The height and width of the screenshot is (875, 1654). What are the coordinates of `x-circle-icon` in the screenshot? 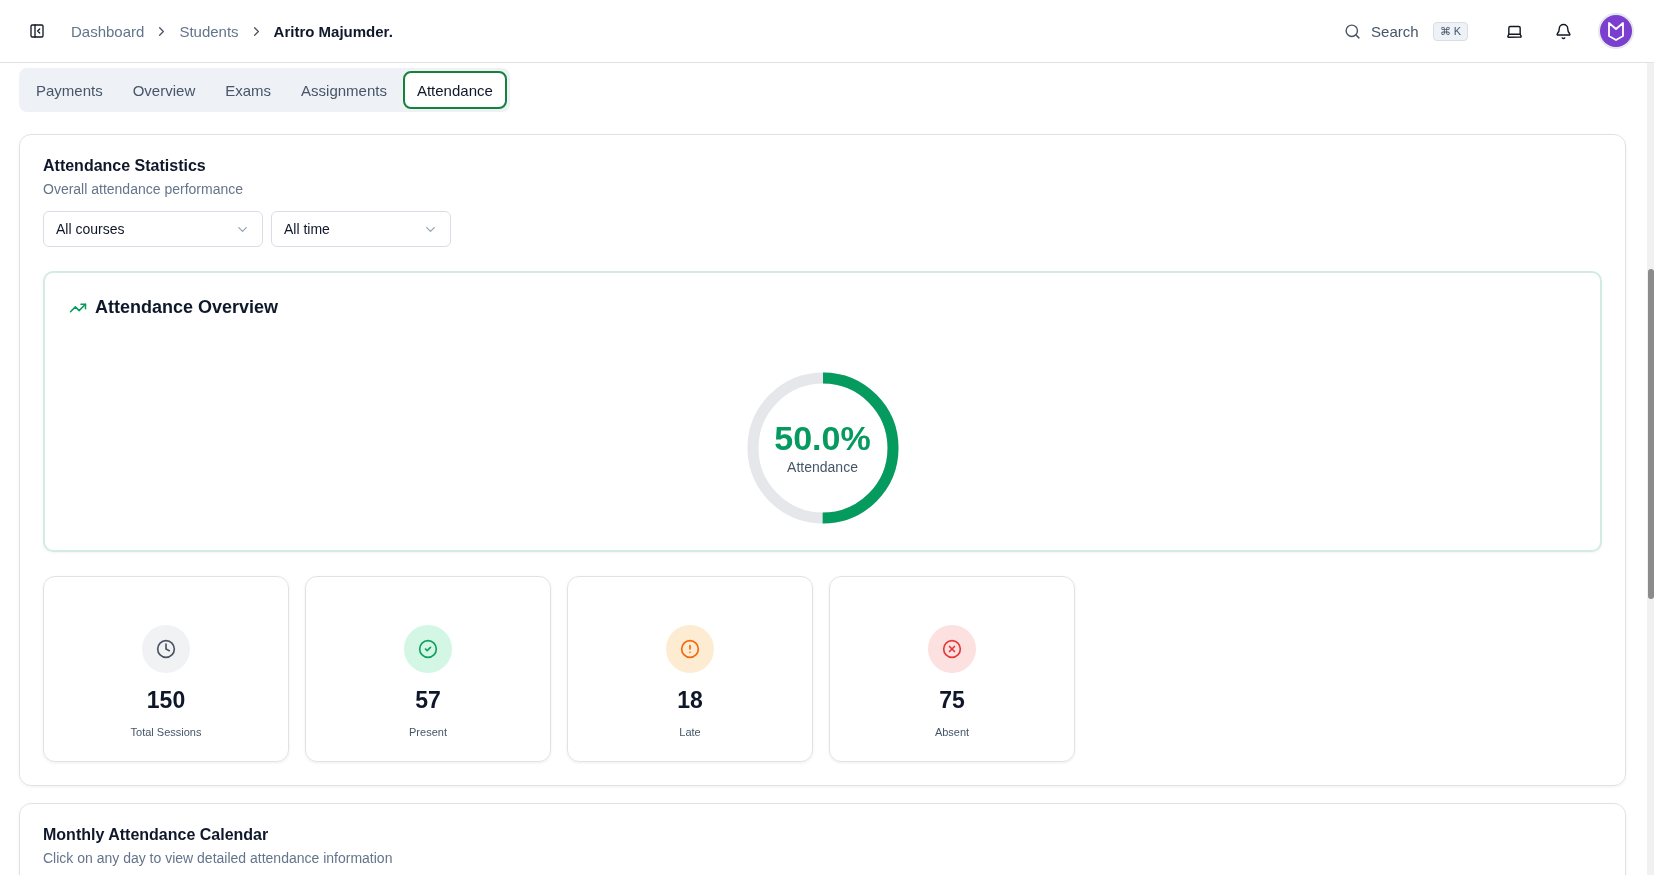 It's located at (952, 649).